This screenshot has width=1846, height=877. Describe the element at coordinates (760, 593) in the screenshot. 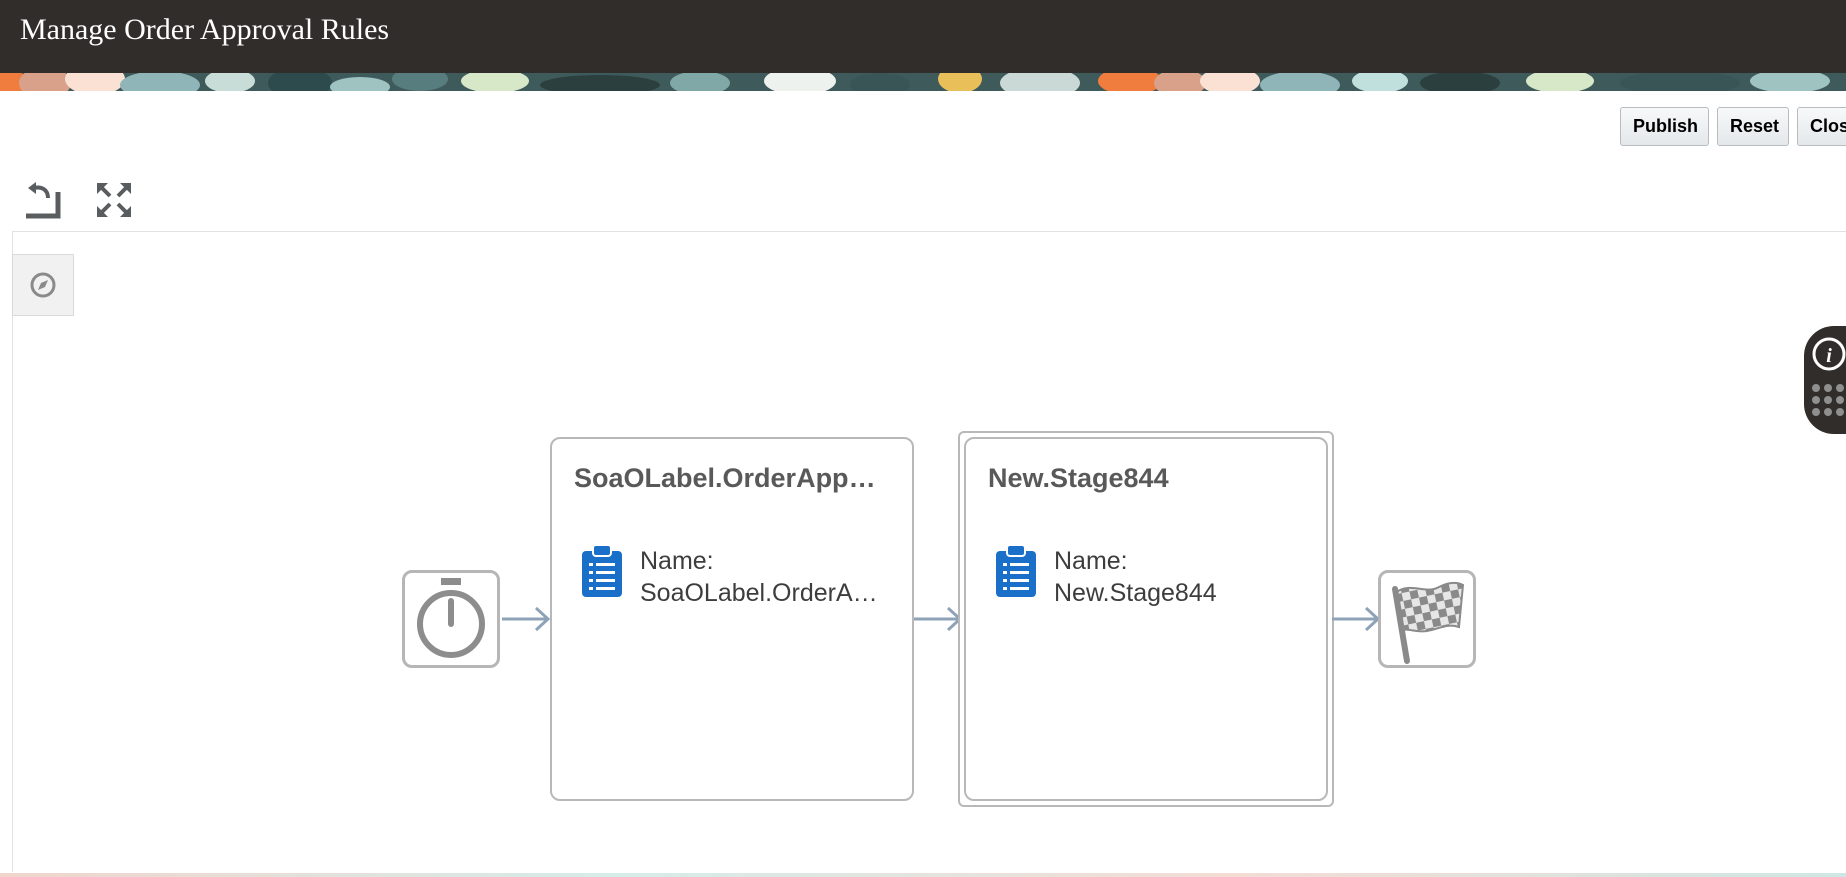

I see `item-name-value: SoaOLabel.OrderApprovalStage` at that location.